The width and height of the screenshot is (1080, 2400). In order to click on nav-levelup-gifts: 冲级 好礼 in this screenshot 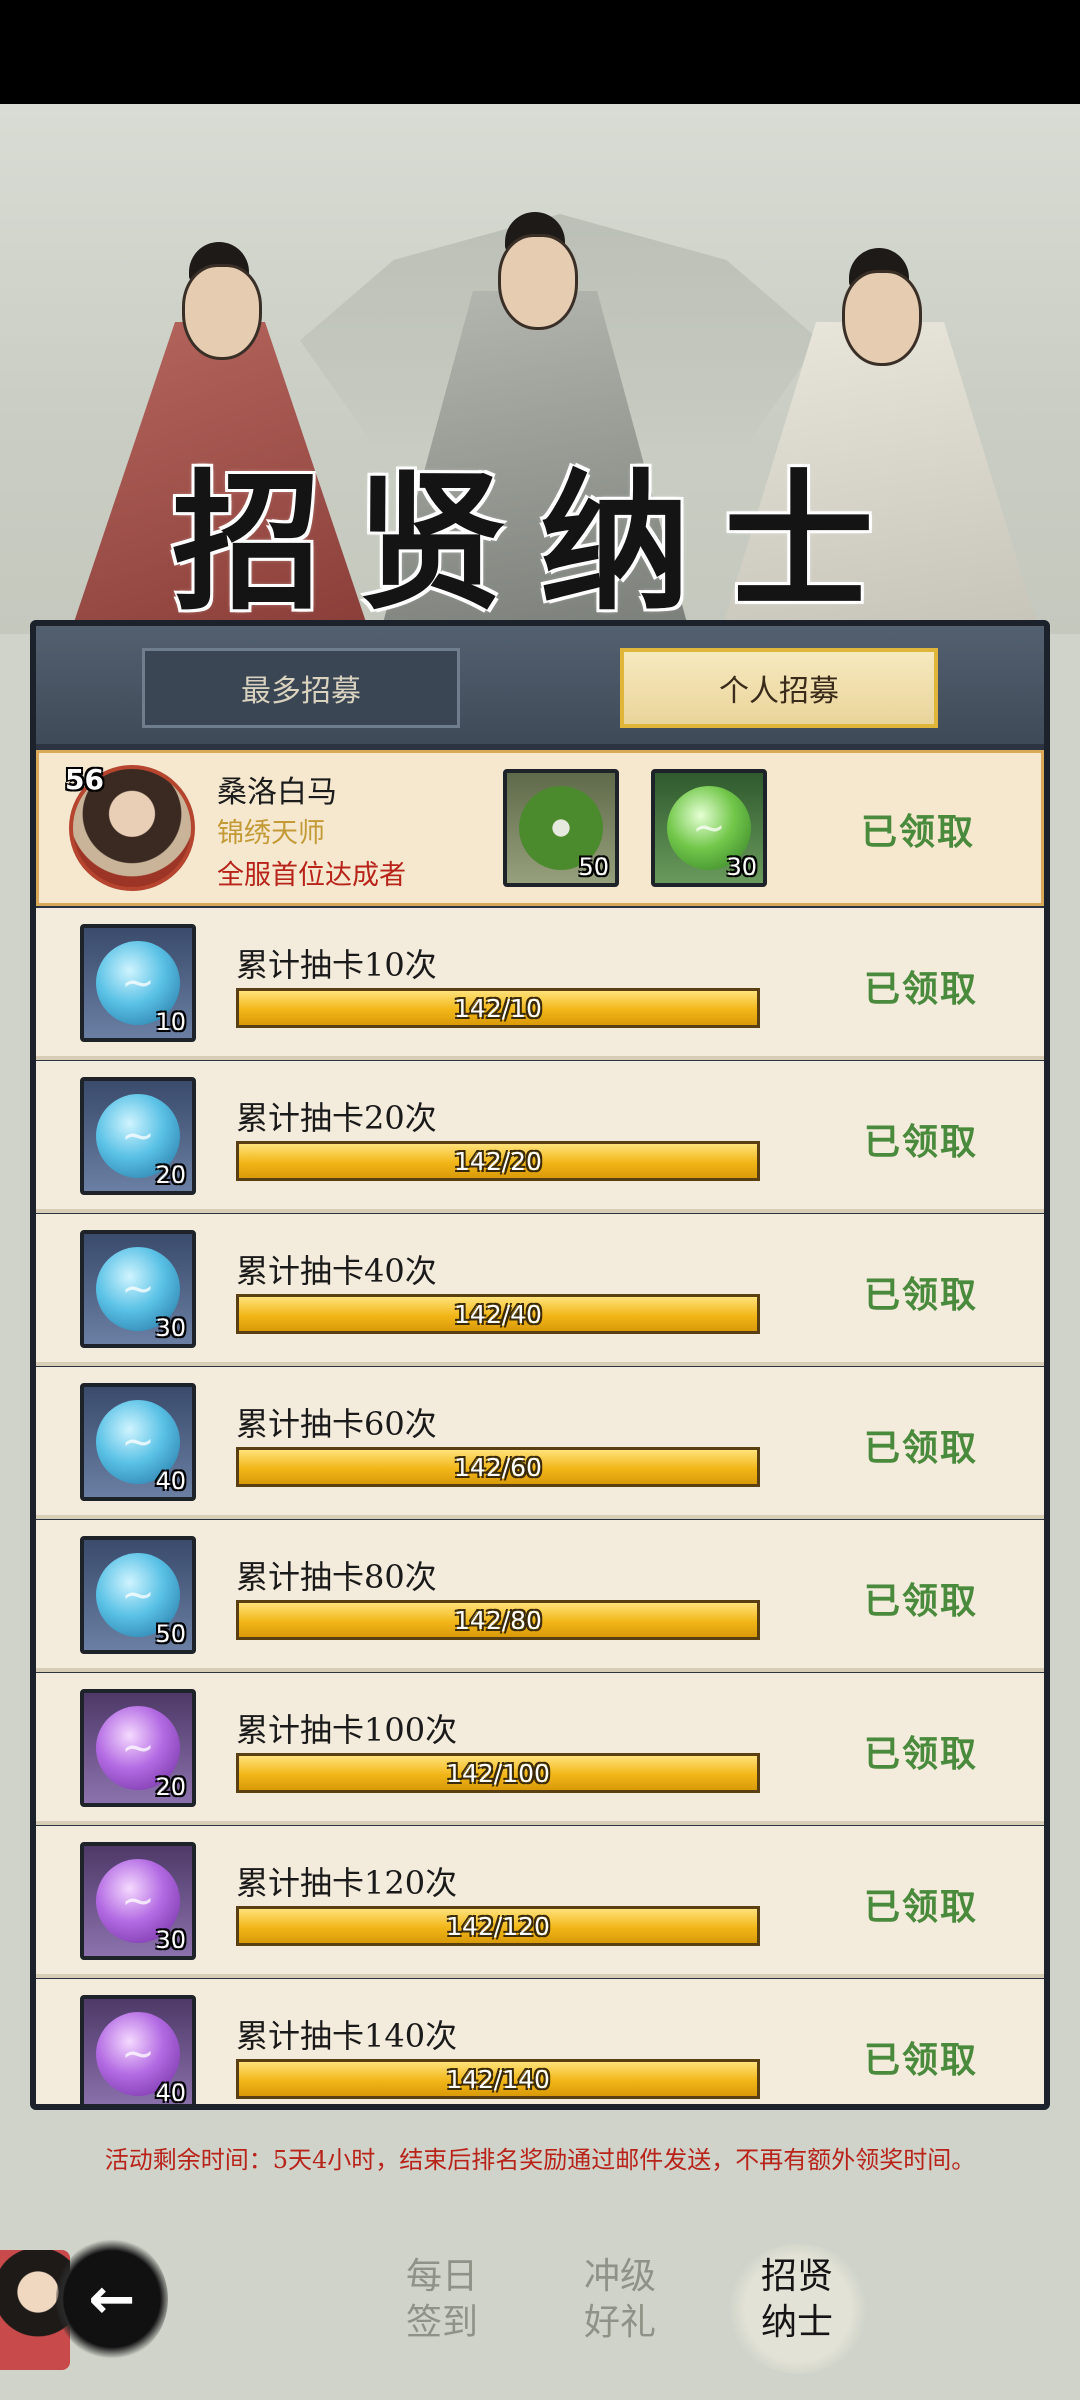, I will do `click(620, 2307)`.